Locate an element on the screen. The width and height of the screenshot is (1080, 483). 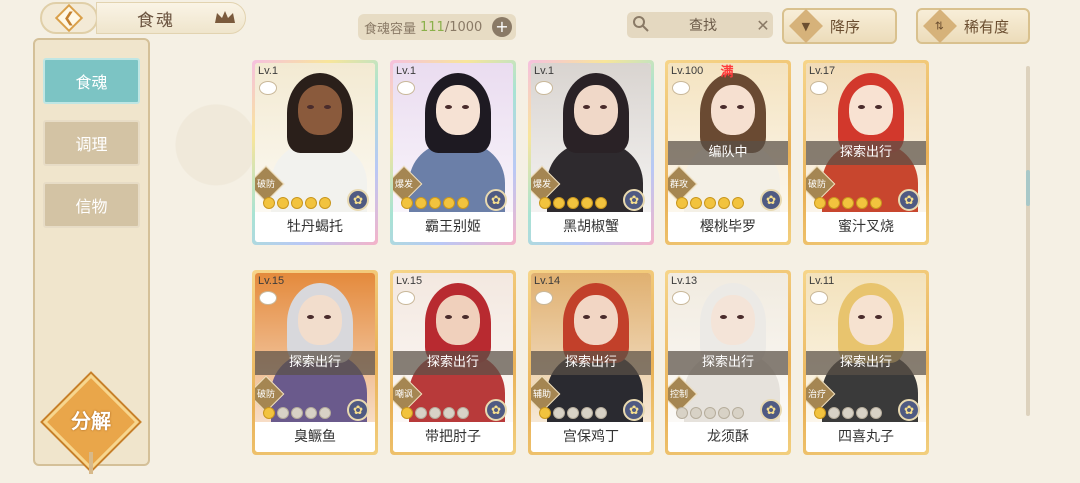
role-label: 治疗 is located at coordinates (816, 395).